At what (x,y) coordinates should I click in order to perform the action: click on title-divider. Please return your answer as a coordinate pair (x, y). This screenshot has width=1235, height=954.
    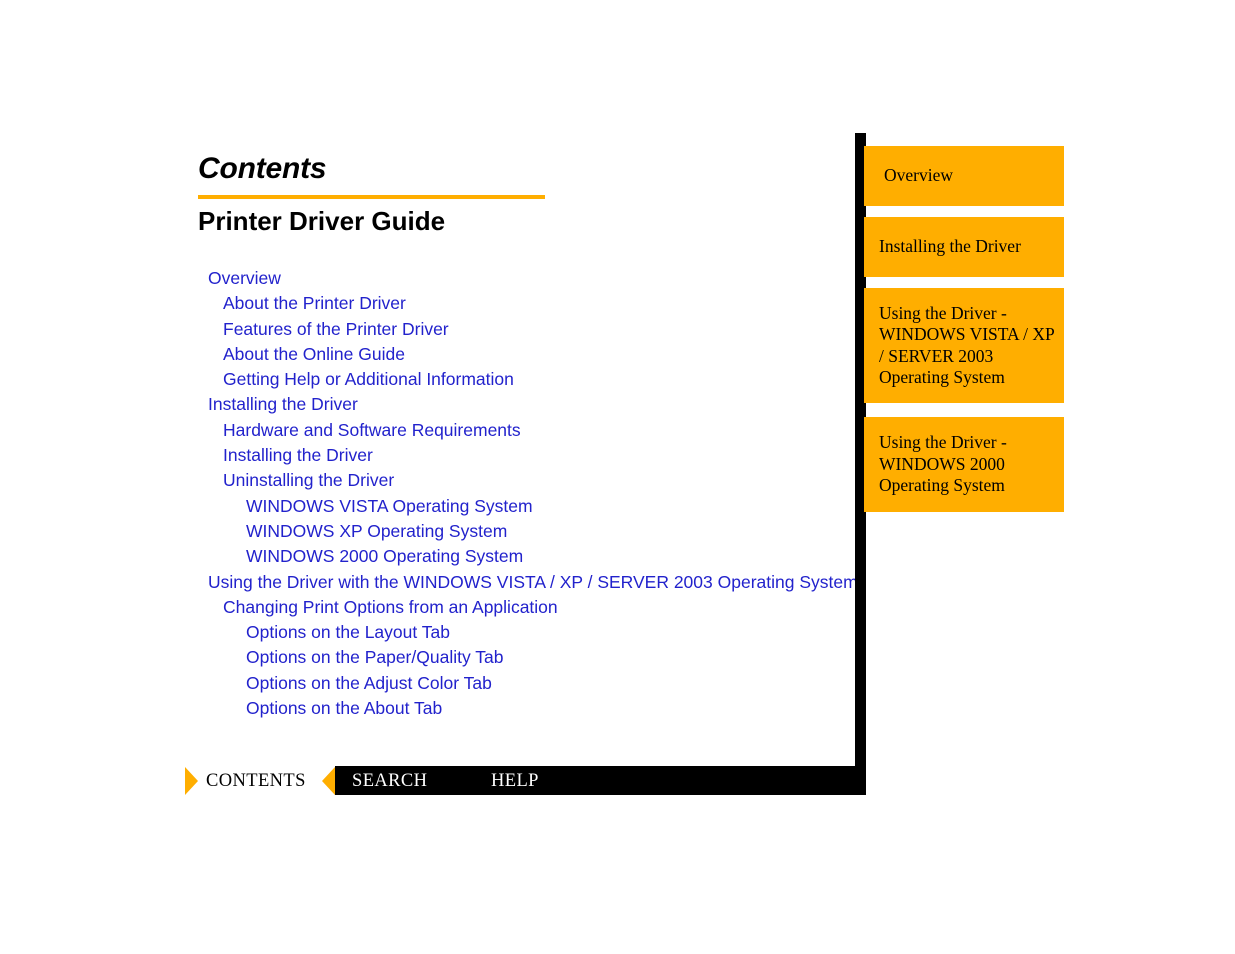
    Looking at the image, I should click on (371, 197).